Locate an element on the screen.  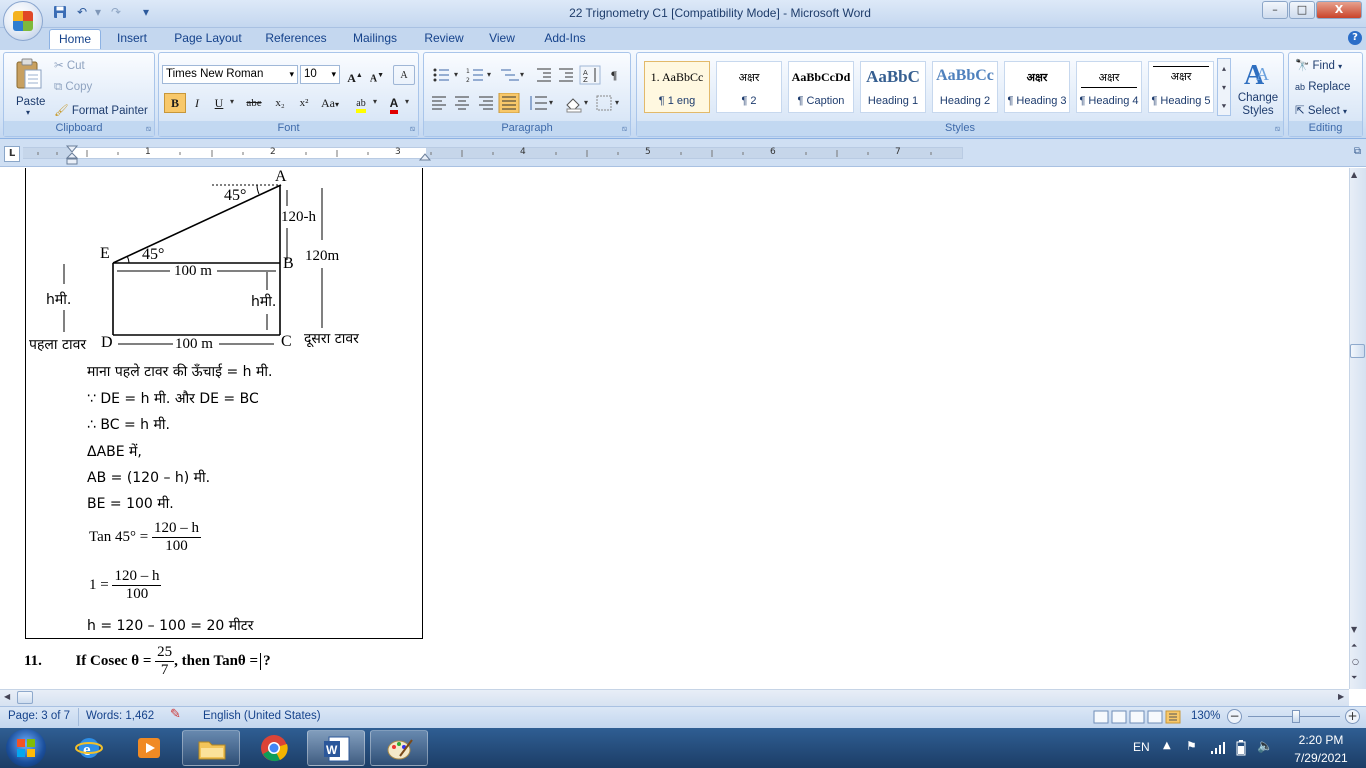
find-button: 🔭 Find ▾ is located at coordinates (1318, 65).